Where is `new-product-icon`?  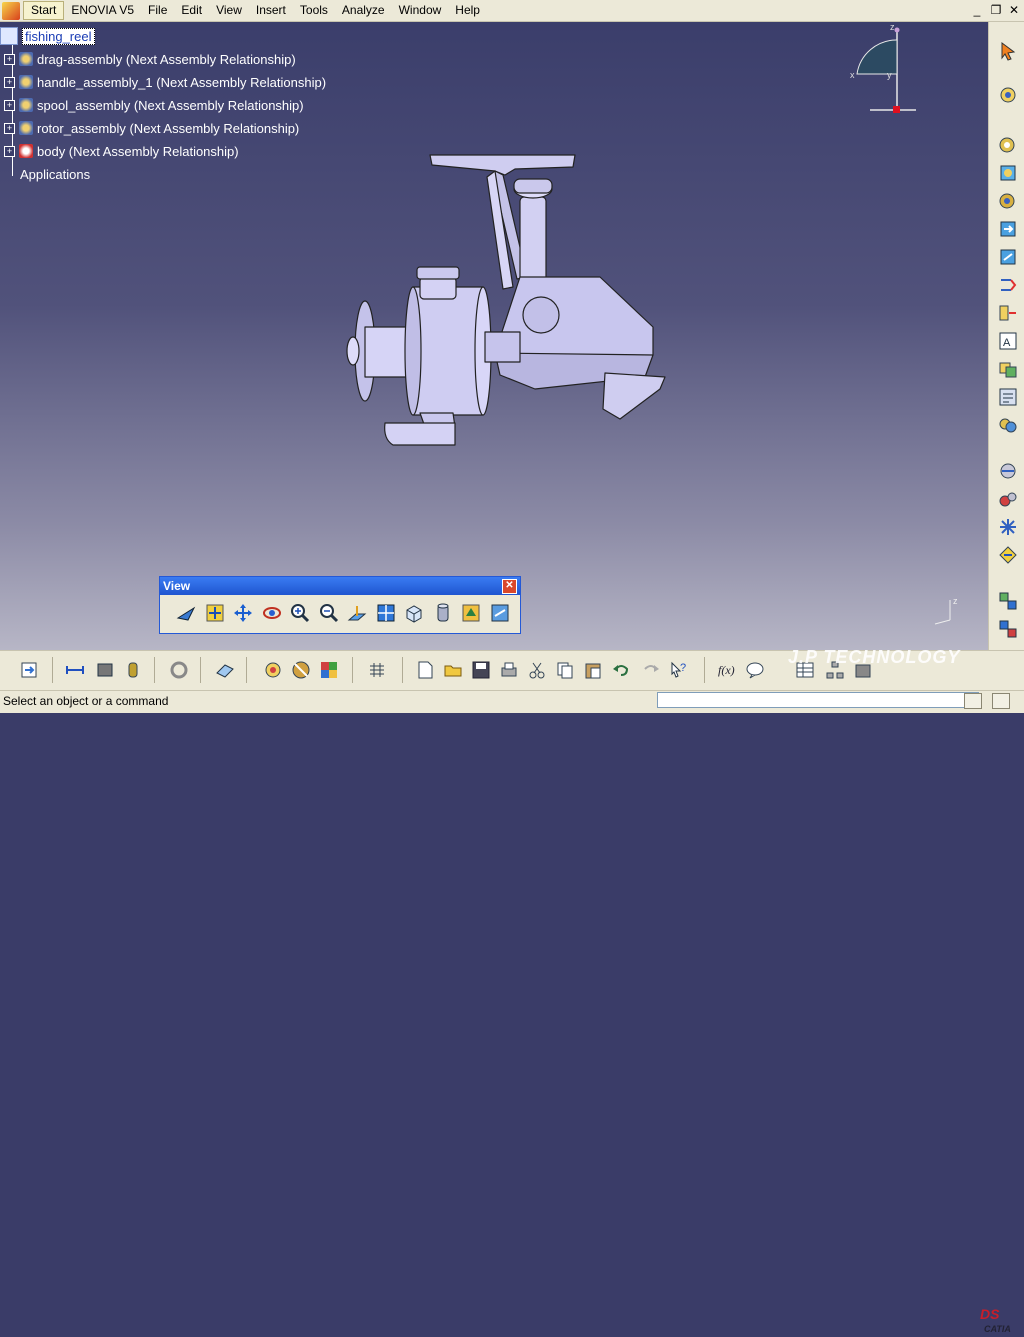 new-product-icon is located at coordinates (1008, 173).